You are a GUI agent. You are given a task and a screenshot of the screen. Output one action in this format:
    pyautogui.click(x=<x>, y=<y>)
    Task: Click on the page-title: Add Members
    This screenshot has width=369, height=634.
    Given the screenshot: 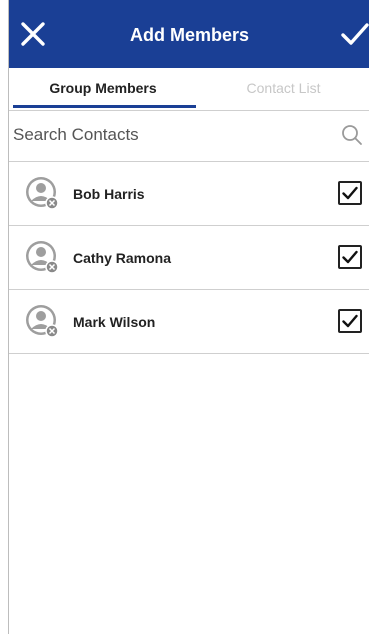 What is the action you would take?
    pyautogui.click(x=189, y=35)
    